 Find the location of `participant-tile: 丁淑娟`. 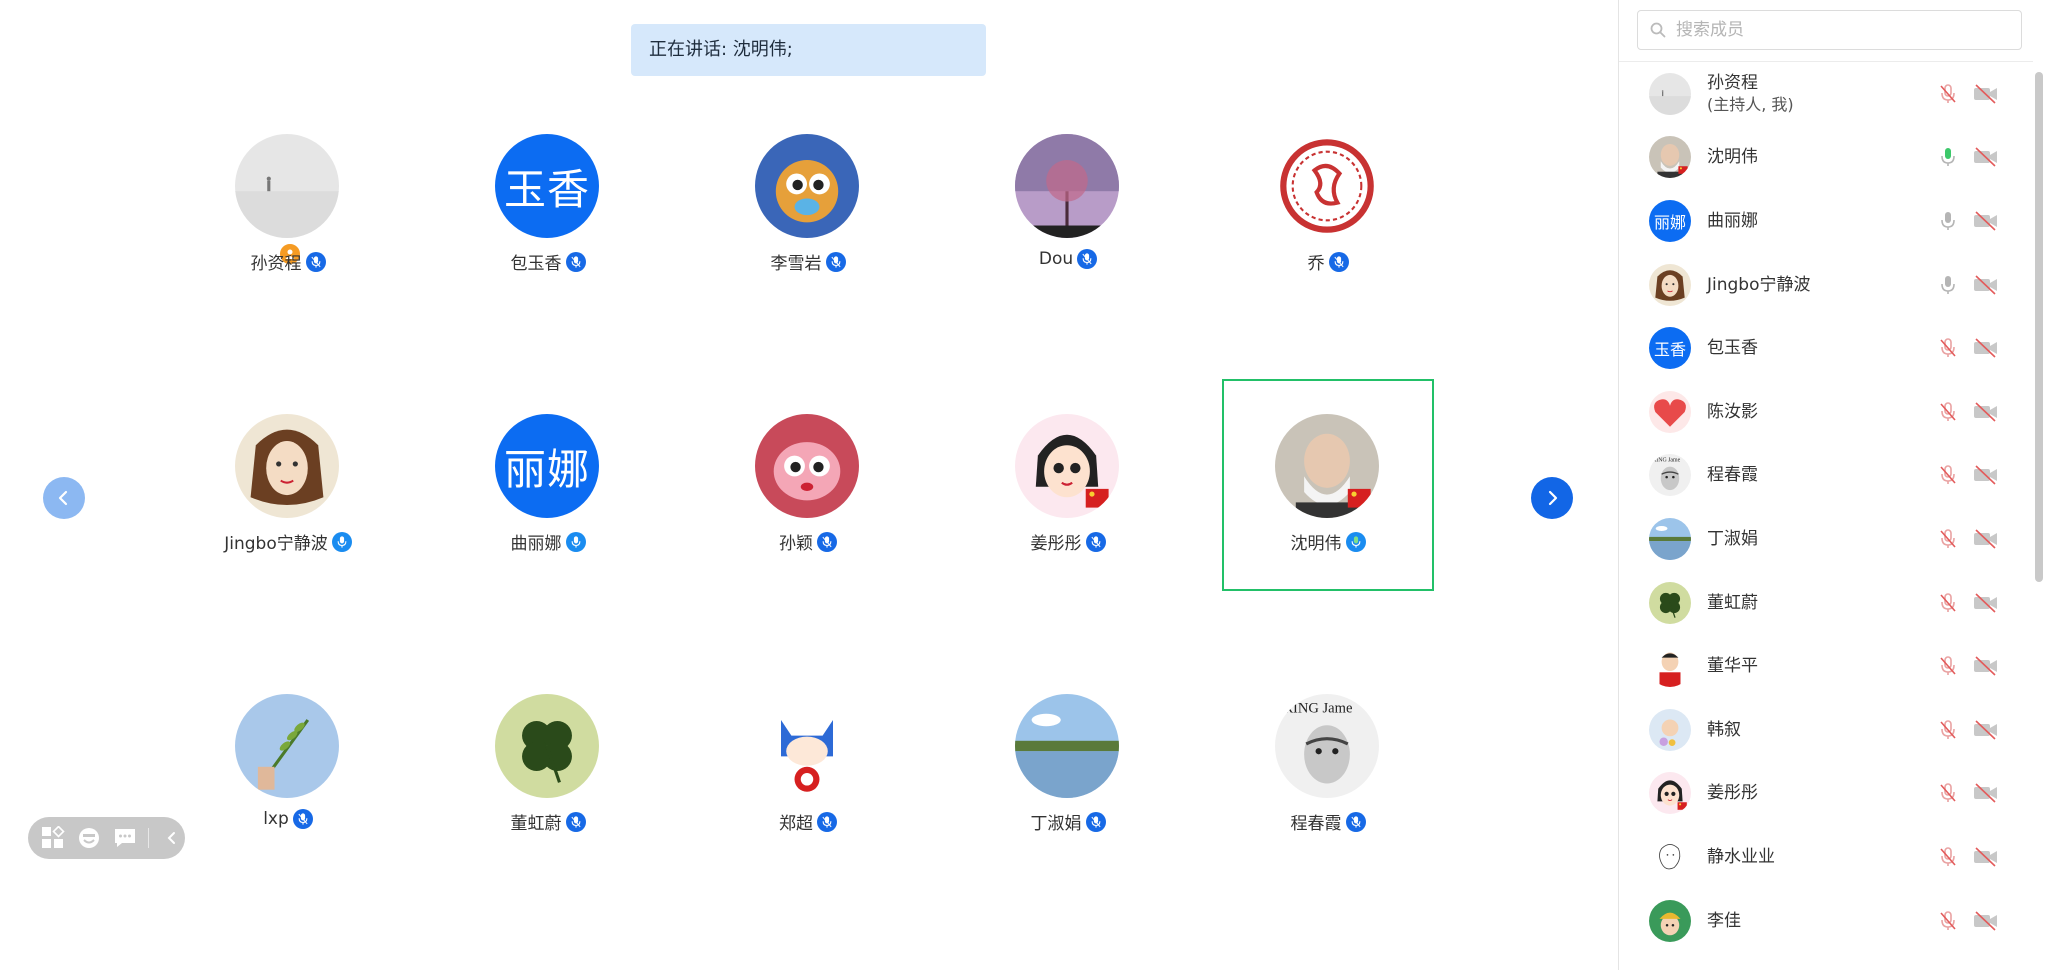

participant-tile: 丁淑娟 is located at coordinates (1068, 799).